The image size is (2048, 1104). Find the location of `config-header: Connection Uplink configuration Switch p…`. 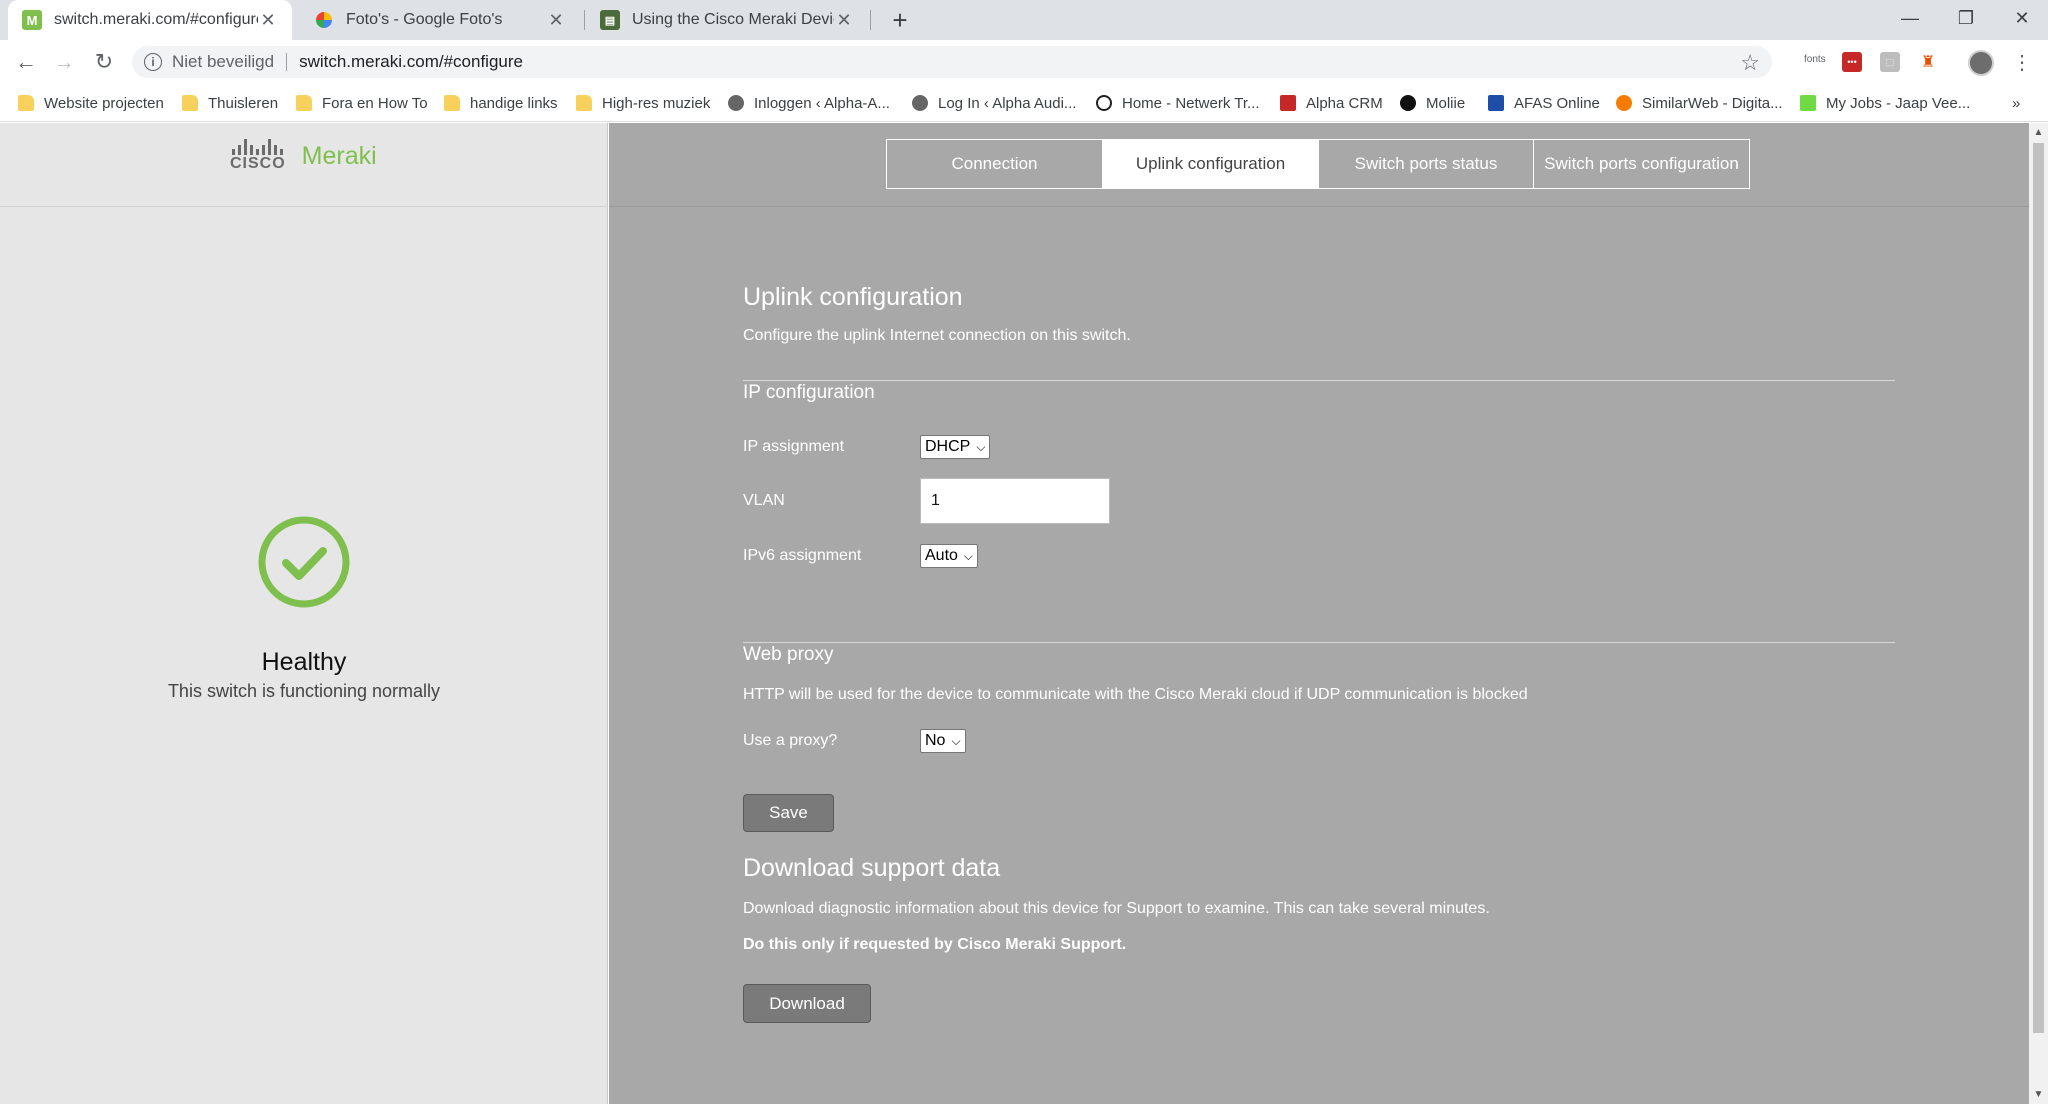

config-header: Connection Uplink configuration Switch p… is located at coordinates (1319, 165).